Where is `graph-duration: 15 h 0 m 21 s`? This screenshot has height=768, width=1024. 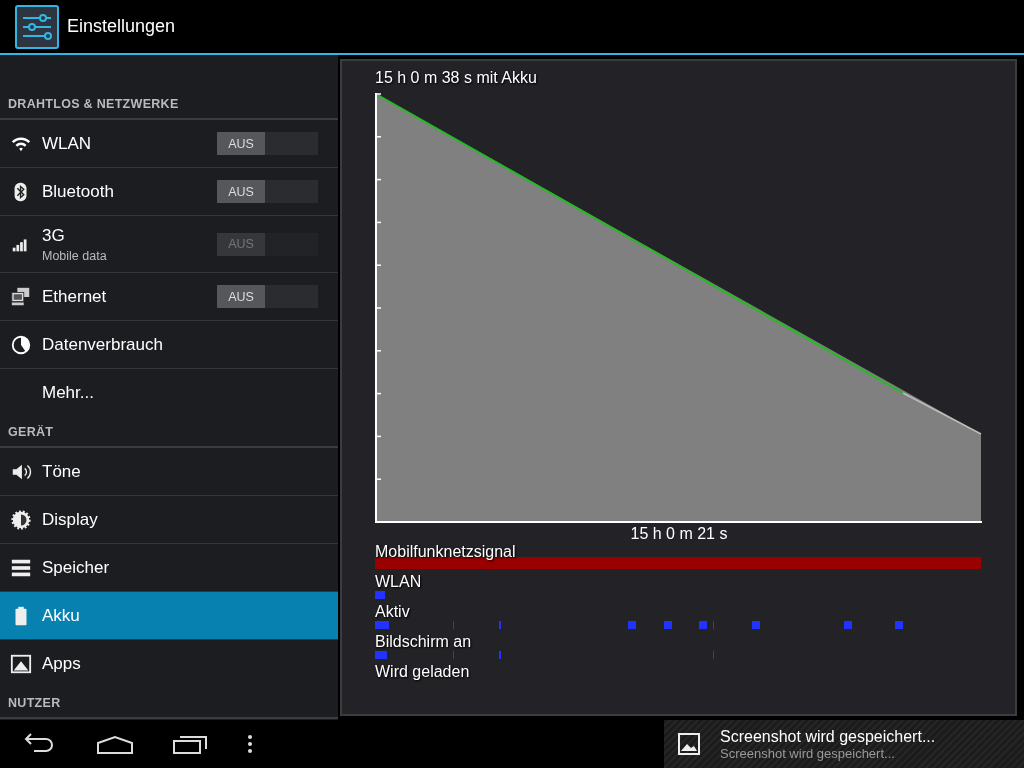
graph-duration: 15 h 0 m 21 s is located at coordinates (679, 534).